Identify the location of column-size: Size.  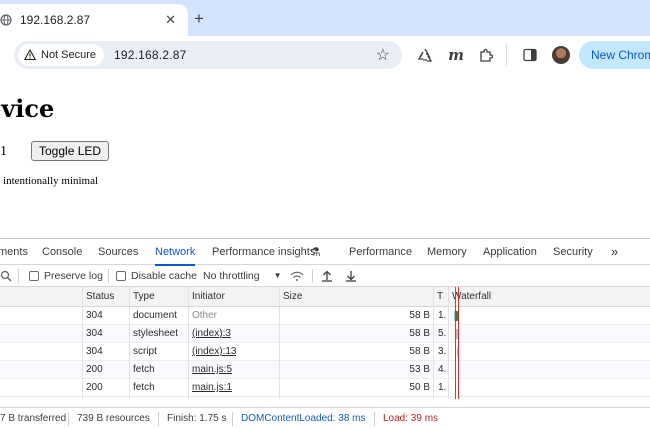
(292, 297).